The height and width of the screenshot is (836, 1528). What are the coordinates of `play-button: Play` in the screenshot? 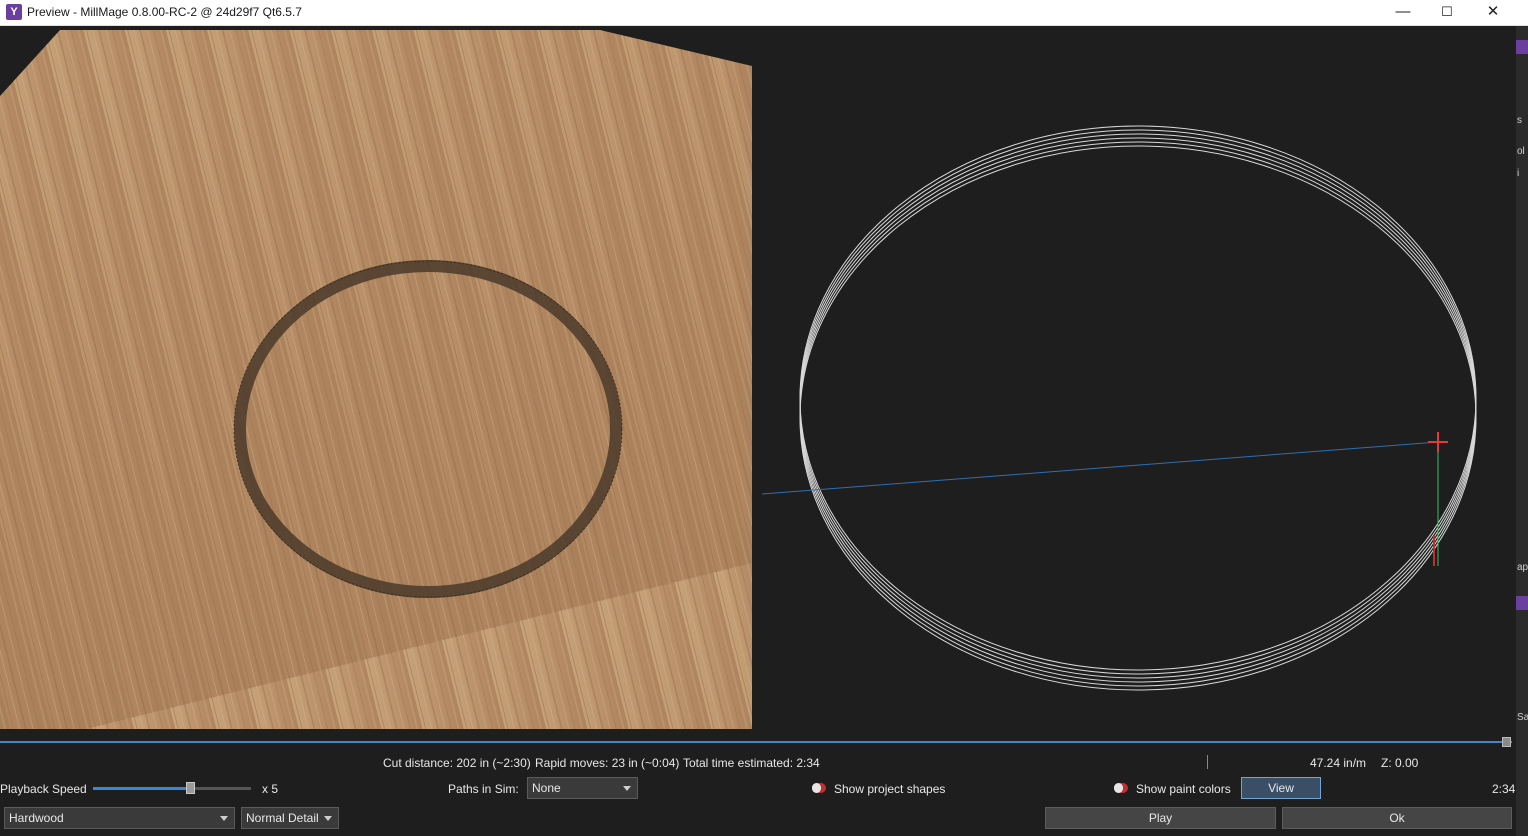 It's located at (1160, 818).